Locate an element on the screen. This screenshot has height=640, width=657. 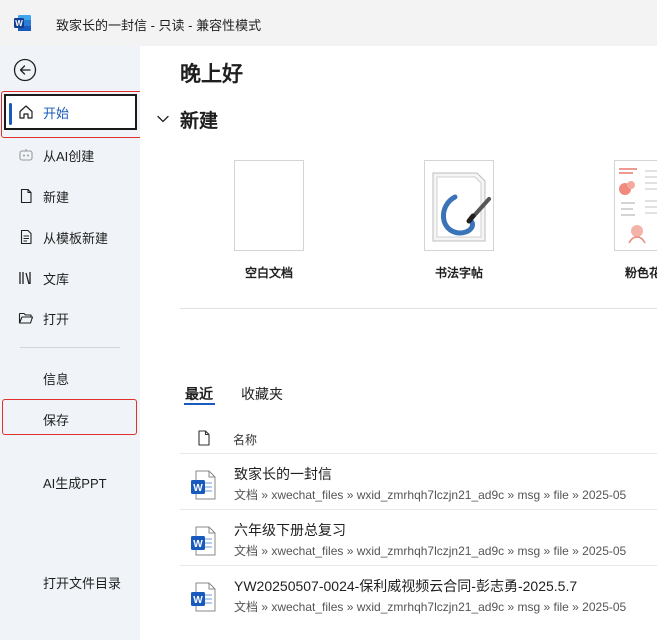
highlight-box-save is located at coordinates (69, 417).